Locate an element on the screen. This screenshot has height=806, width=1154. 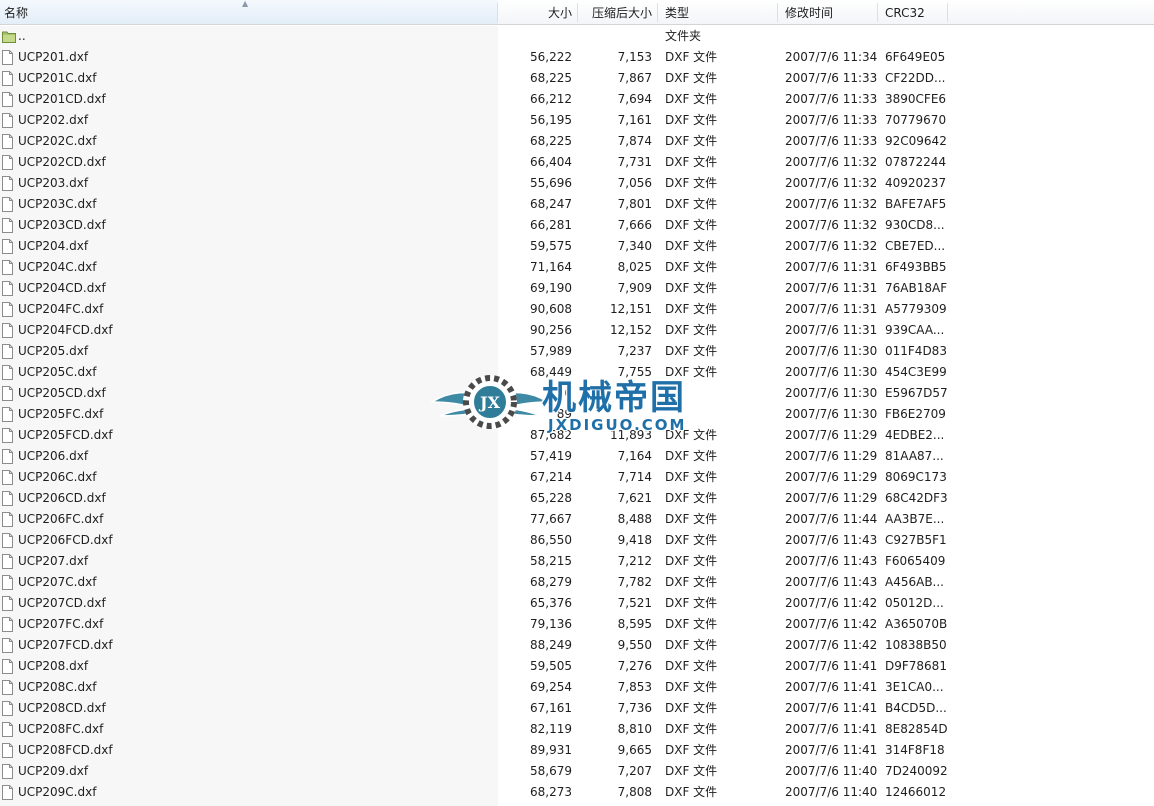
file-name: UCP205CD.dxf is located at coordinates (62, 393).